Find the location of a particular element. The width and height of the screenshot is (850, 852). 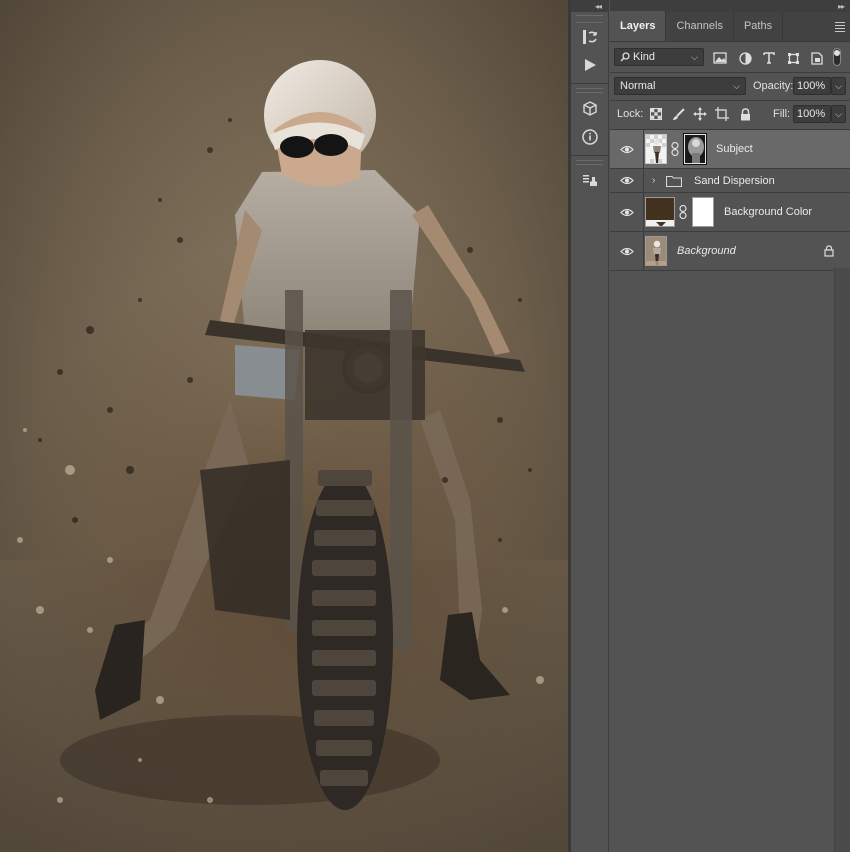

layer-row-background: Background is located at coordinates (730, 251).